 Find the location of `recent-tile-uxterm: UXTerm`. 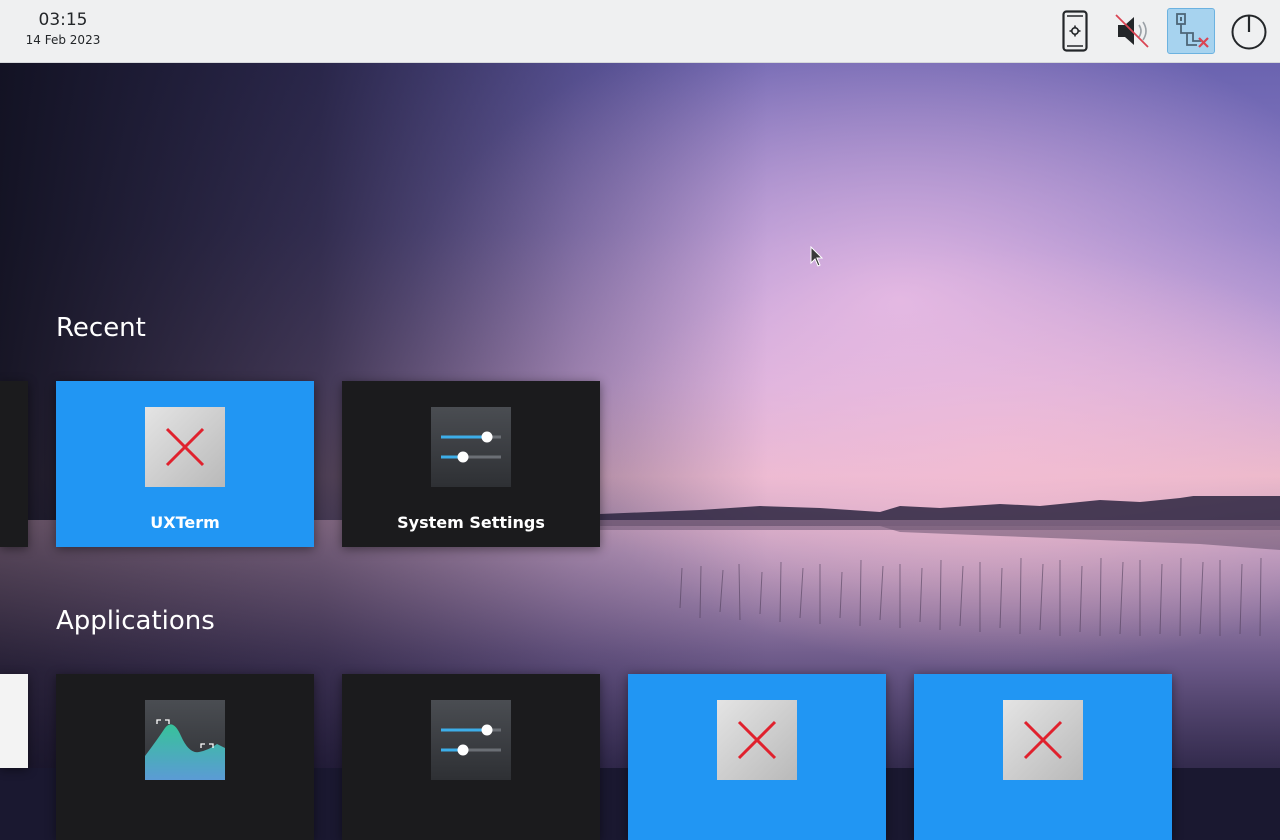

recent-tile-uxterm: UXTerm is located at coordinates (185, 464).